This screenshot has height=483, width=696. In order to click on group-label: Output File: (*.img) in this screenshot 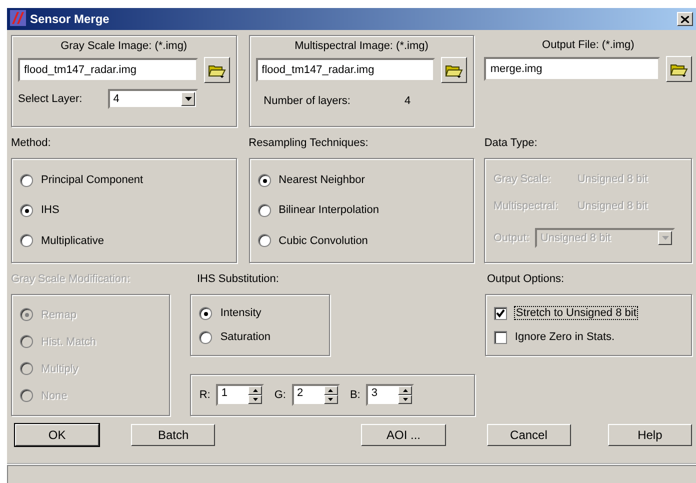, I will do `click(588, 45)`.